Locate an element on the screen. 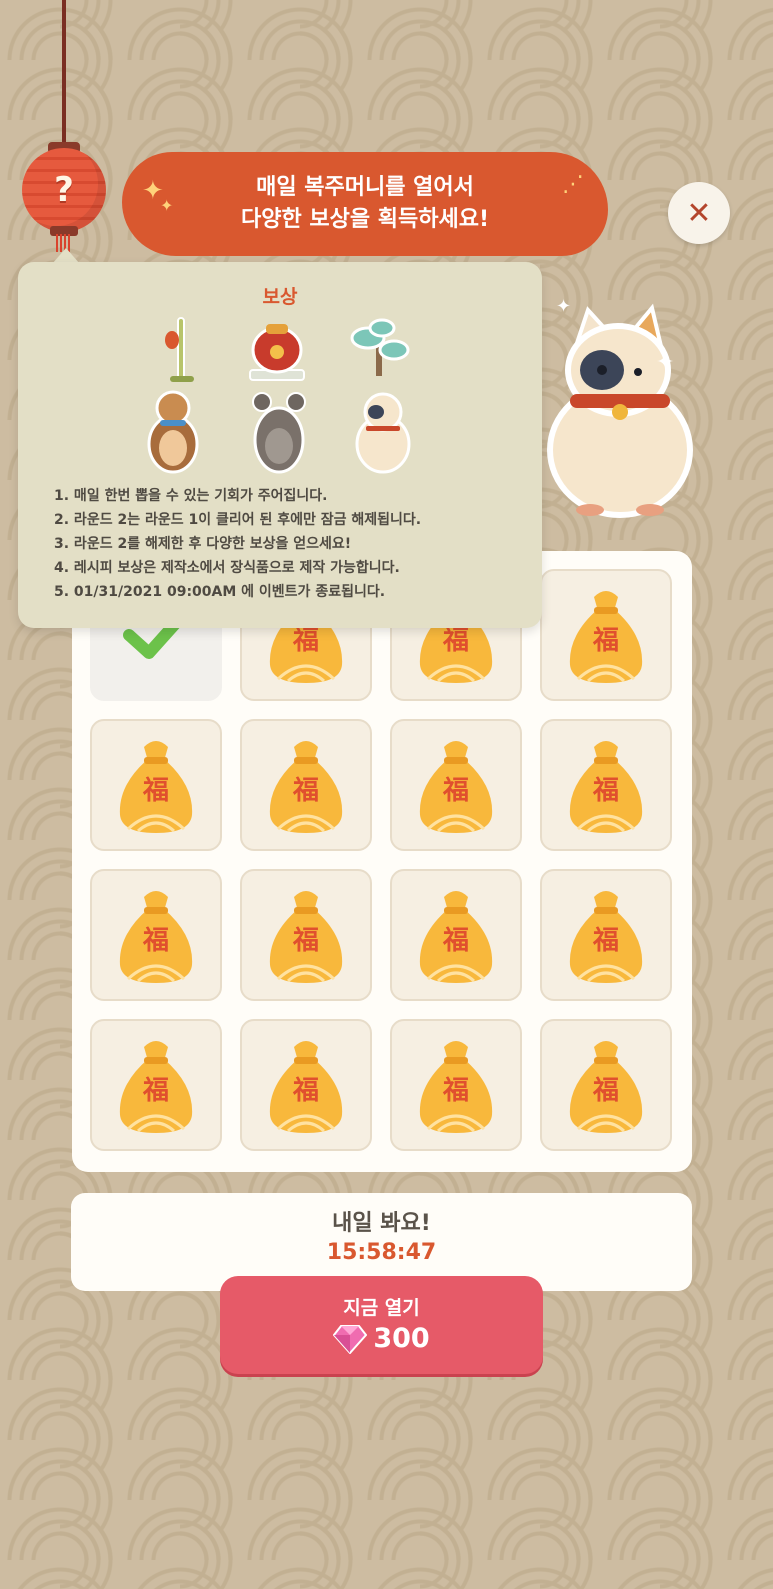  gem-icon is located at coordinates (350, 1339).